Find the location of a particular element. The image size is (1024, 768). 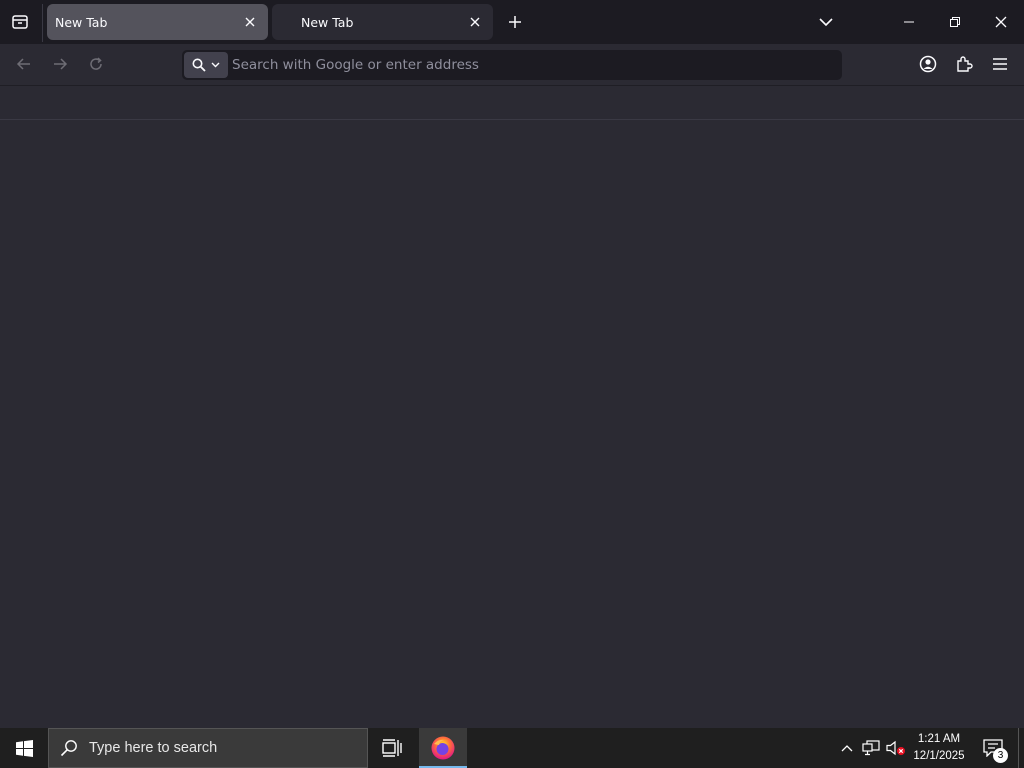

minimize-button is located at coordinates (909, 22).